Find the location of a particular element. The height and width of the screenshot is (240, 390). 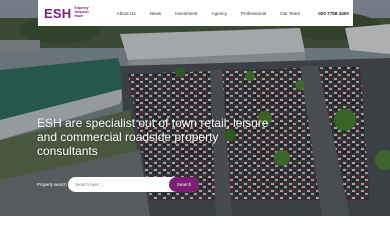

nav-agency: Agency is located at coordinates (219, 13).